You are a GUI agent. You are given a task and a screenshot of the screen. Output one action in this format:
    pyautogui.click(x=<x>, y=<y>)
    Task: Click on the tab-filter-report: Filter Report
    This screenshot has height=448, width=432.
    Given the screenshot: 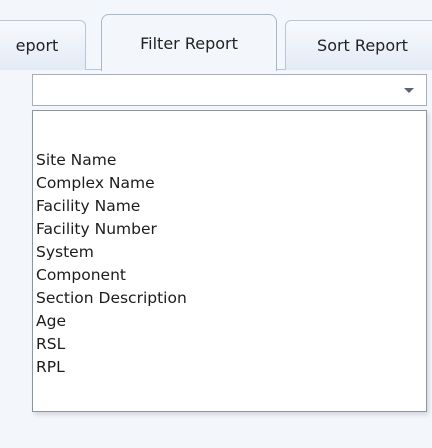 What is the action you would take?
    pyautogui.click(x=189, y=42)
    